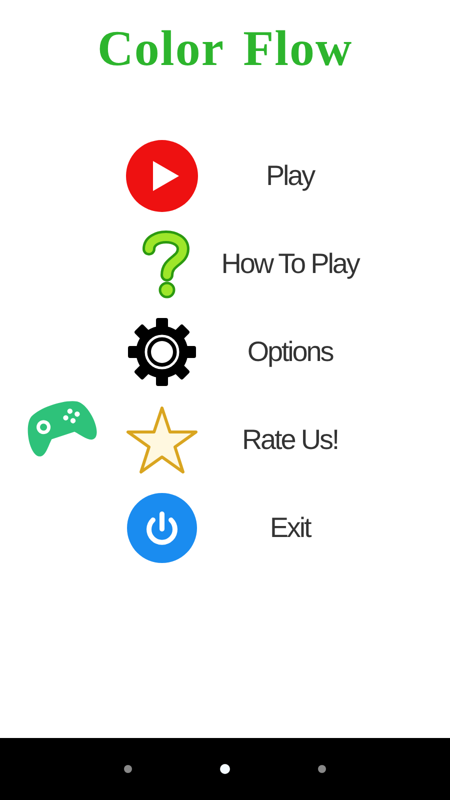  Describe the element at coordinates (225, 769) in the screenshot. I see `home-dot-icon` at that location.